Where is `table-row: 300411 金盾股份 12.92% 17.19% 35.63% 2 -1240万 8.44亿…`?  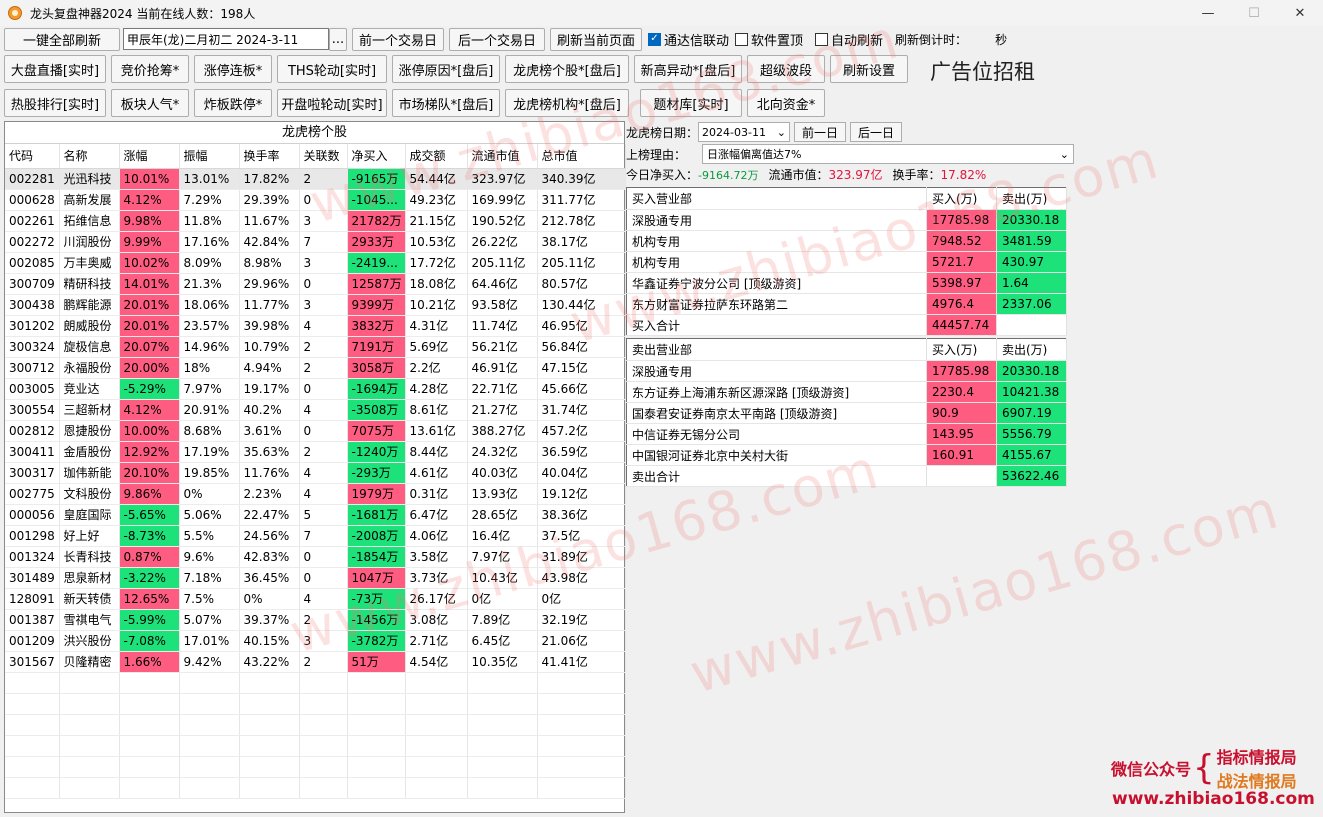
table-row: 300411 金盾股份 12.92% 17.19% 35.63% 2 -1240万 8.44亿… is located at coordinates (315, 452).